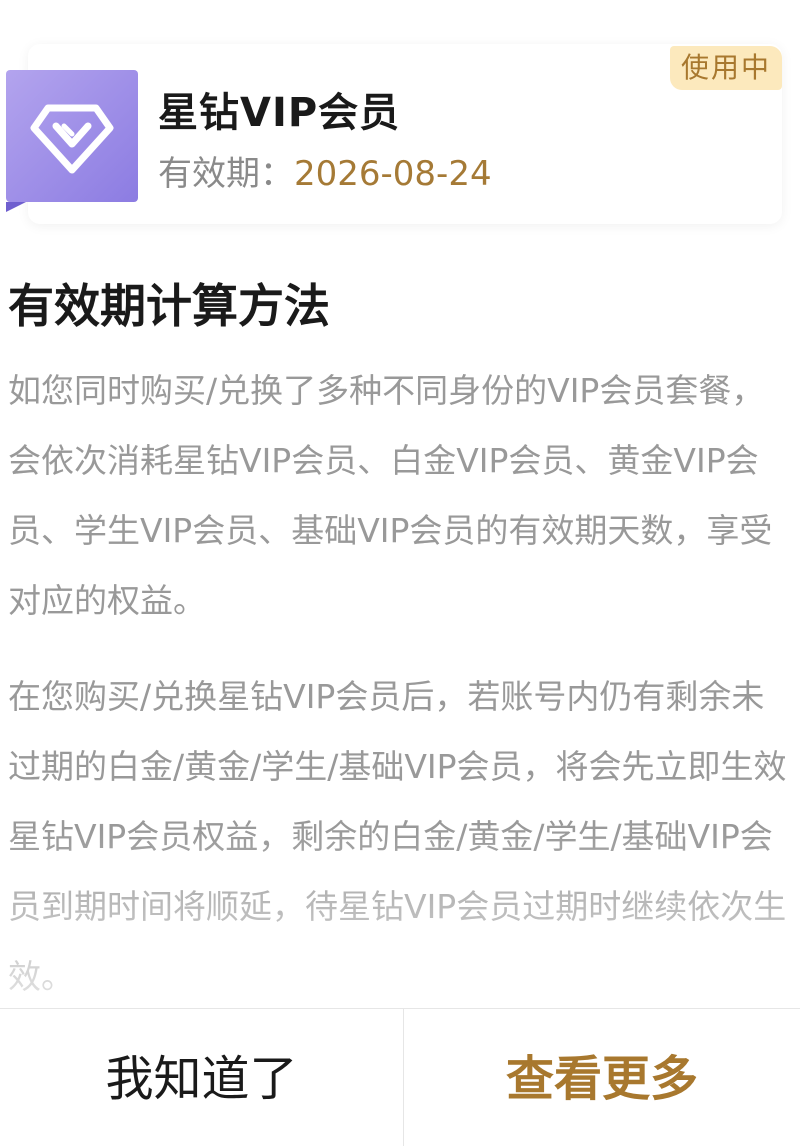 The width and height of the screenshot is (800, 1146). I want to click on got-it-button: 我知道了, so click(201, 1077).